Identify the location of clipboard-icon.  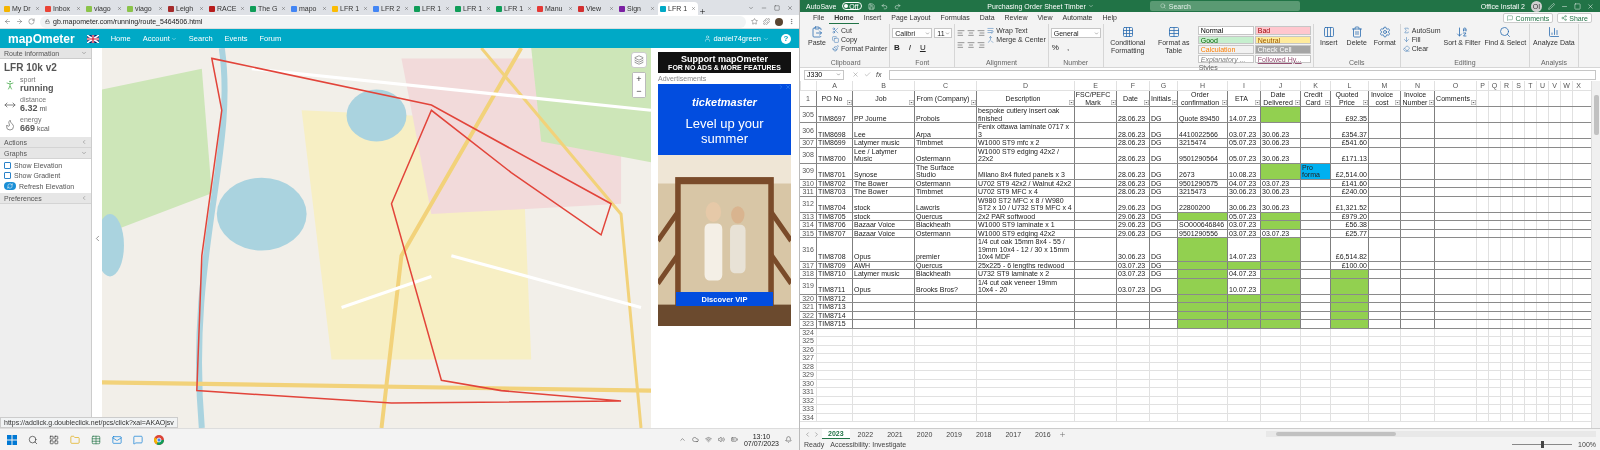
(817, 32).